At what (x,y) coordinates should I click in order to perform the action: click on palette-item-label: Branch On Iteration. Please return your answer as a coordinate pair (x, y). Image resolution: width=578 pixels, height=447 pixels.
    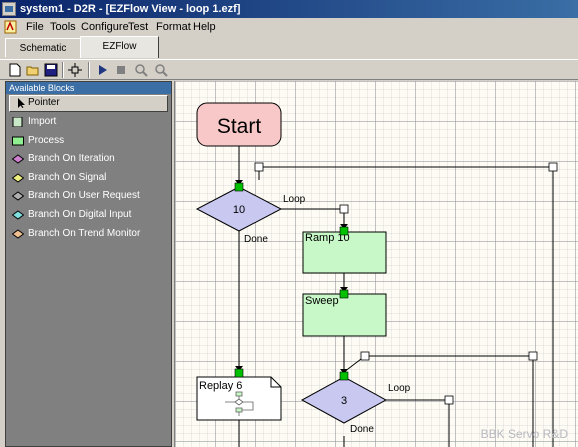
    Looking at the image, I should click on (71, 159).